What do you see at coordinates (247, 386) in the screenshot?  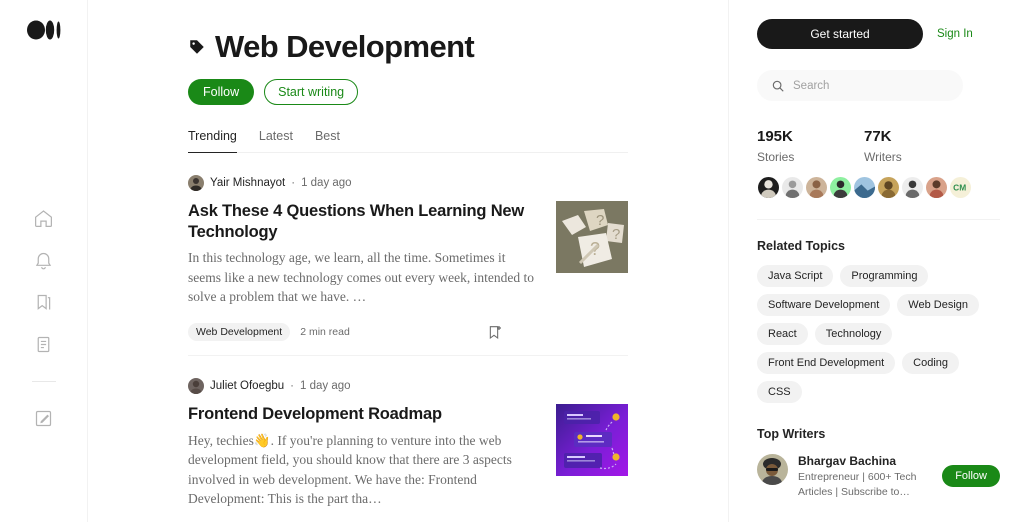 I see `author-name: Juliet Ofoegbu` at bounding box center [247, 386].